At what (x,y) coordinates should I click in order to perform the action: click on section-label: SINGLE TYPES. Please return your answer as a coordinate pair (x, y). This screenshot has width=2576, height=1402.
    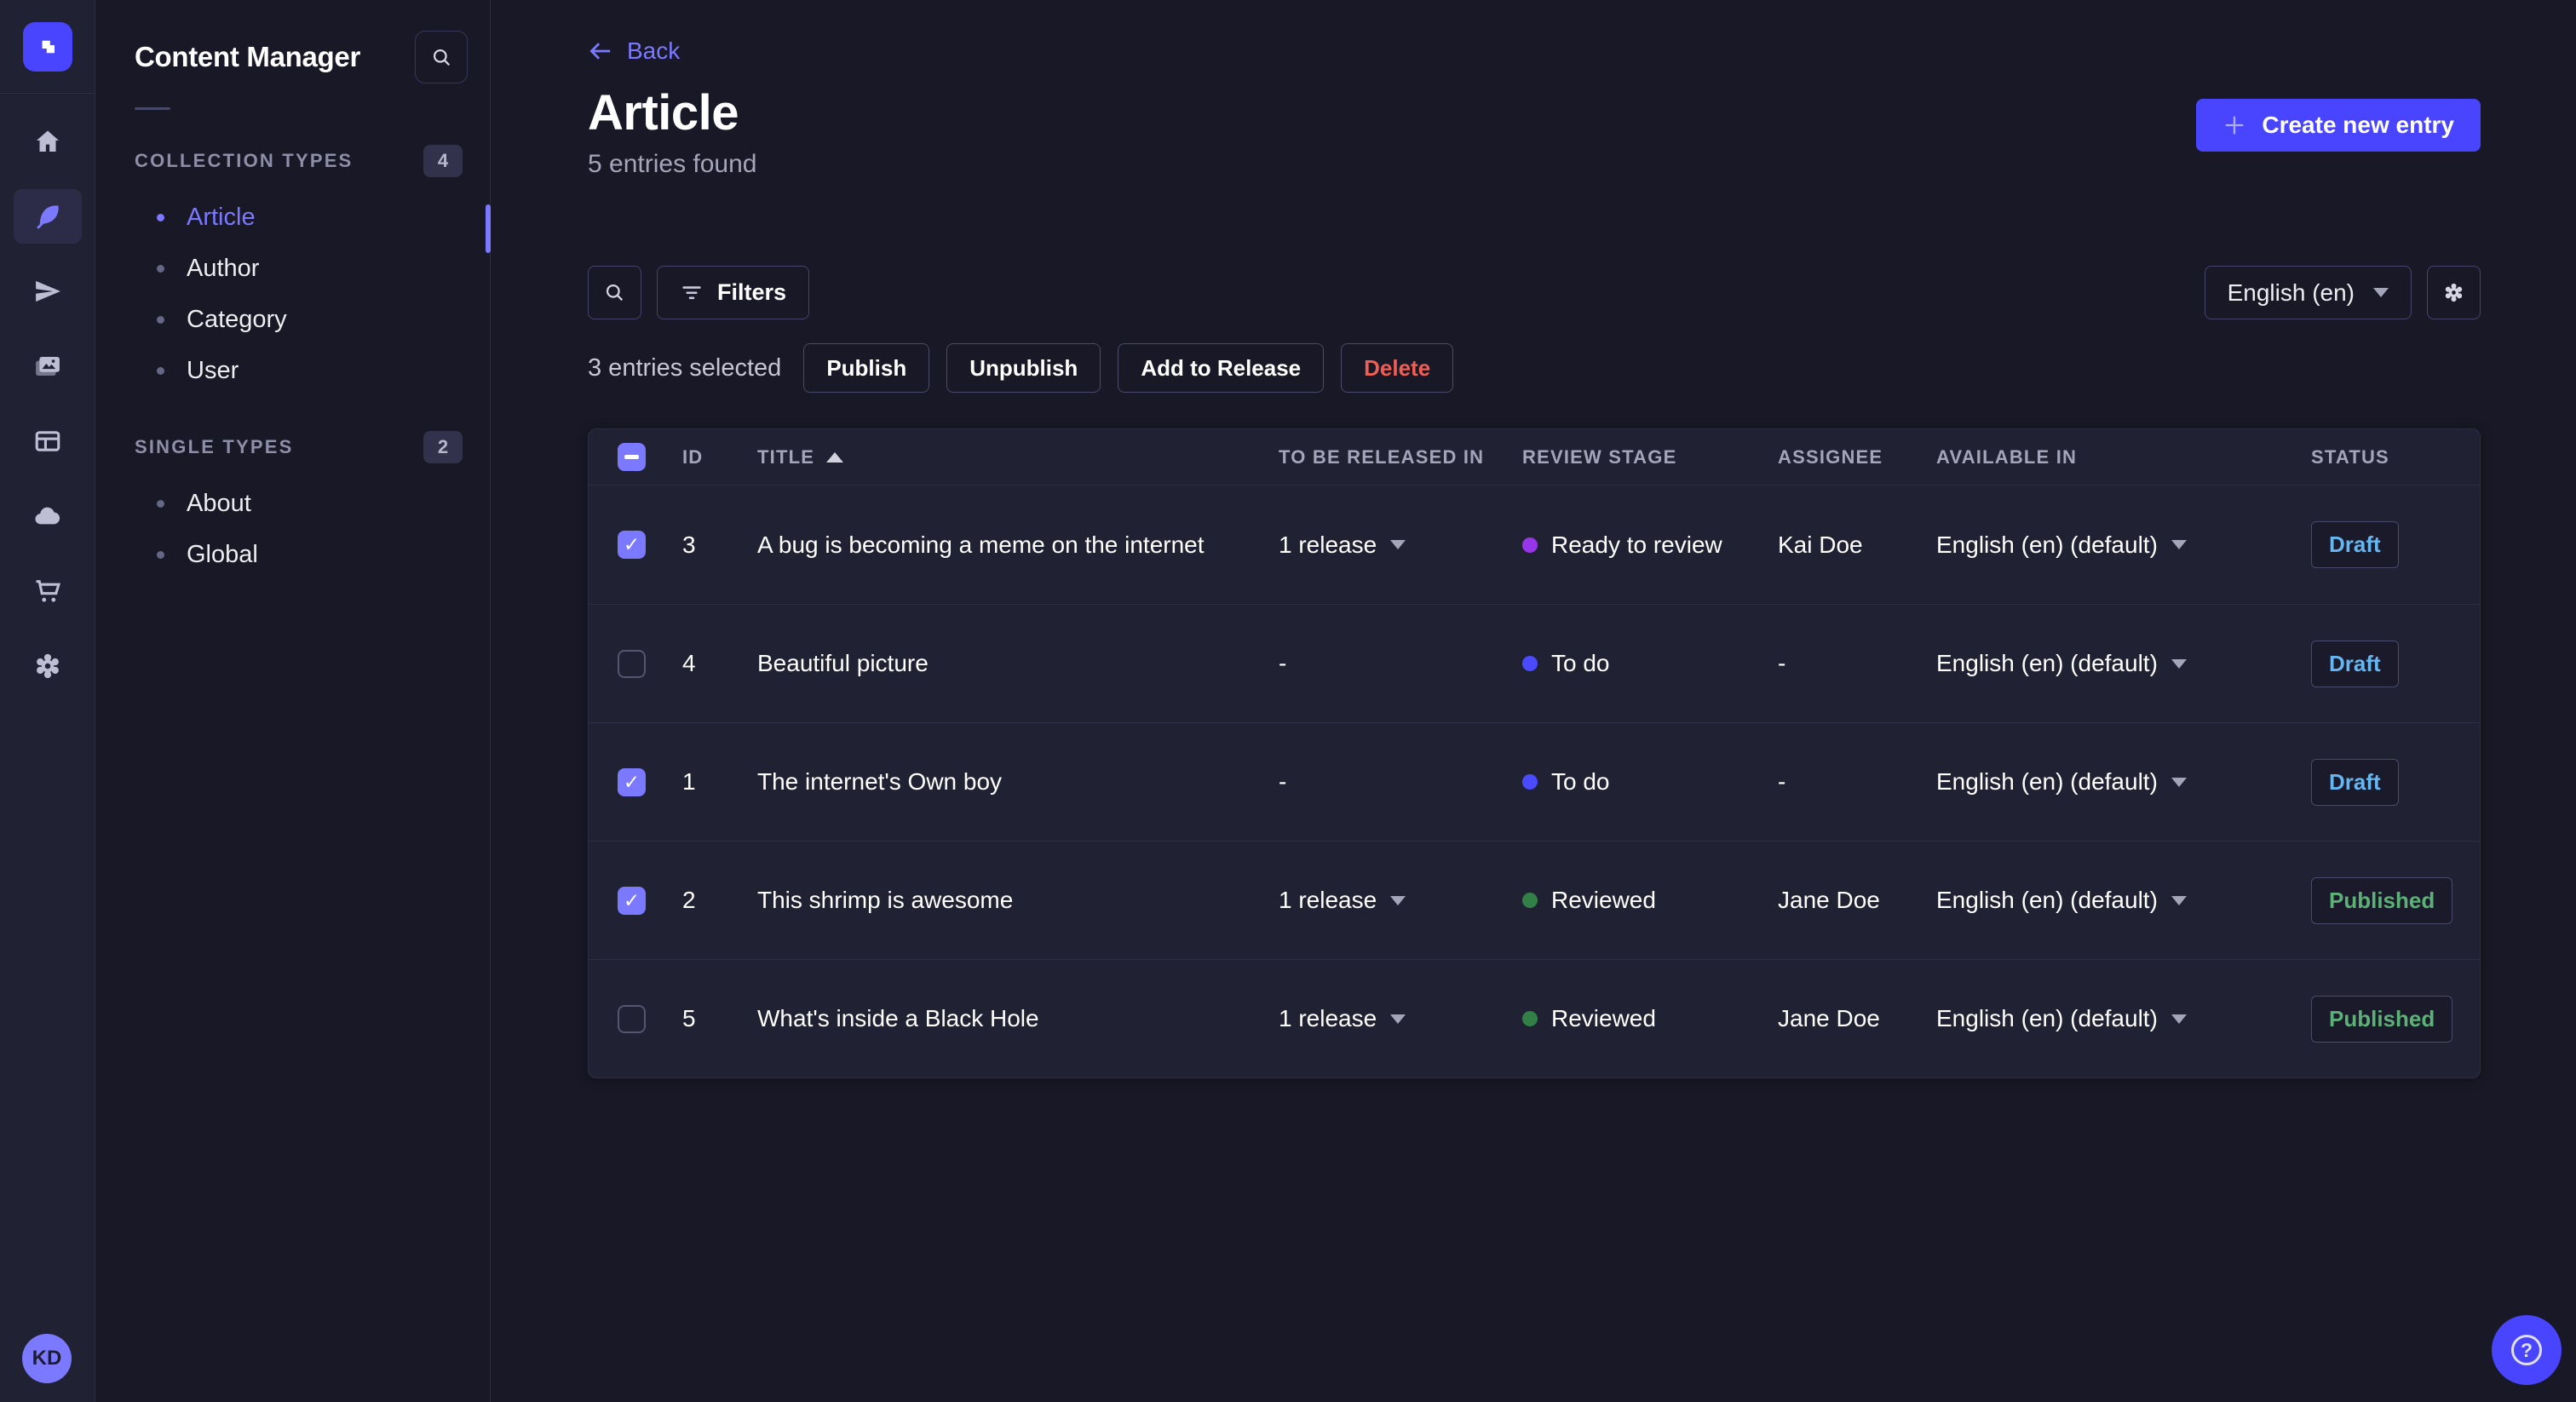
    Looking at the image, I should click on (214, 446).